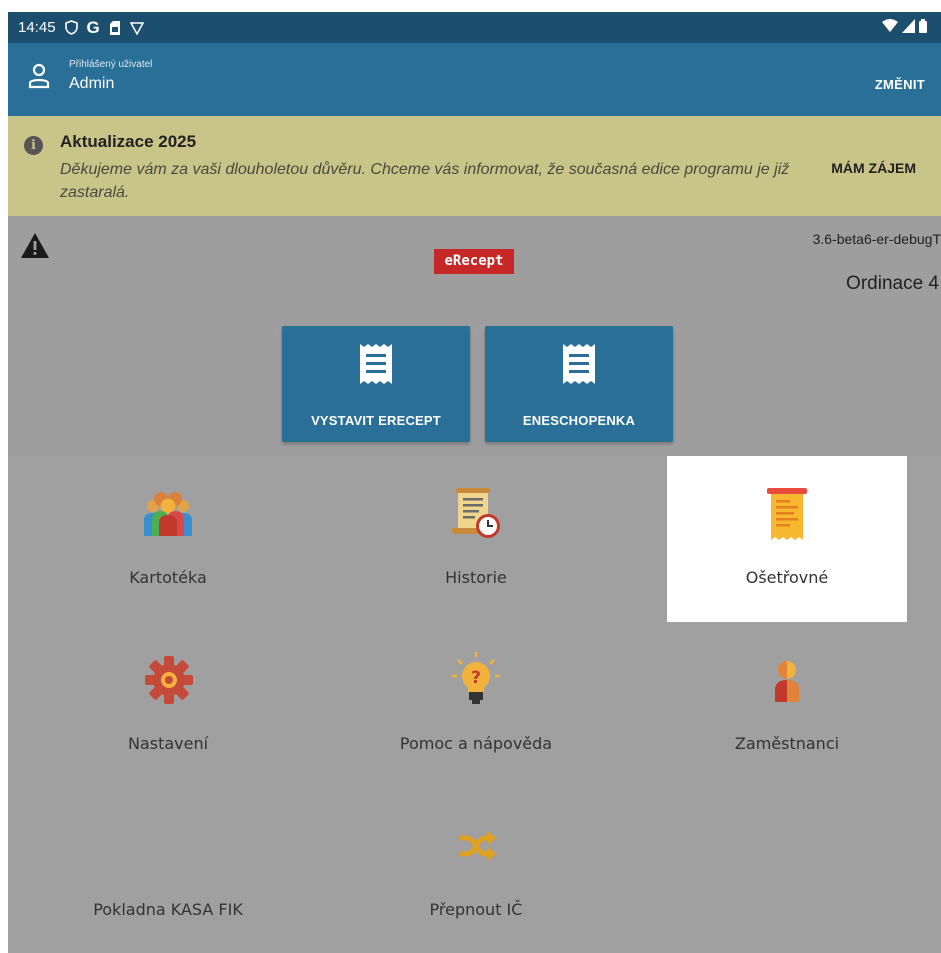  I want to click on menu-pomoc: ? Pomoc a nápověda, so click(476, 705).